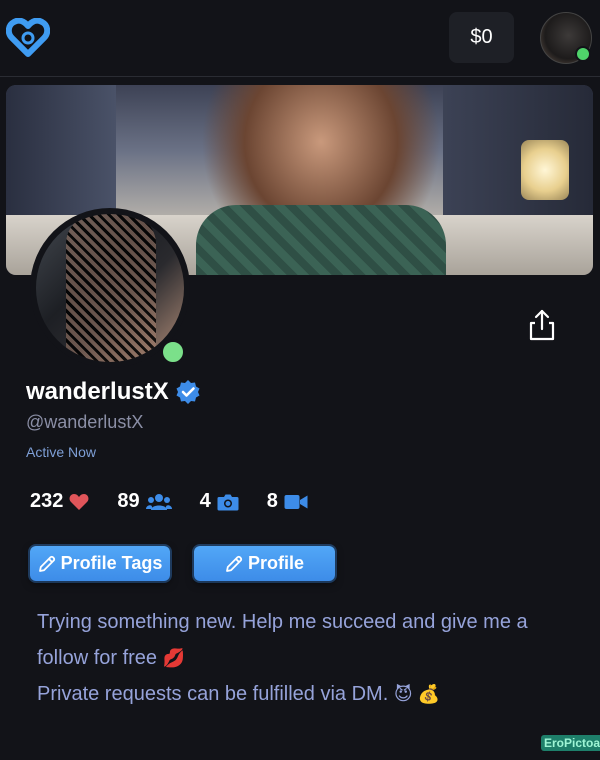  I want to click on profile-tags-button: Profile Tags, so click(100, 563).